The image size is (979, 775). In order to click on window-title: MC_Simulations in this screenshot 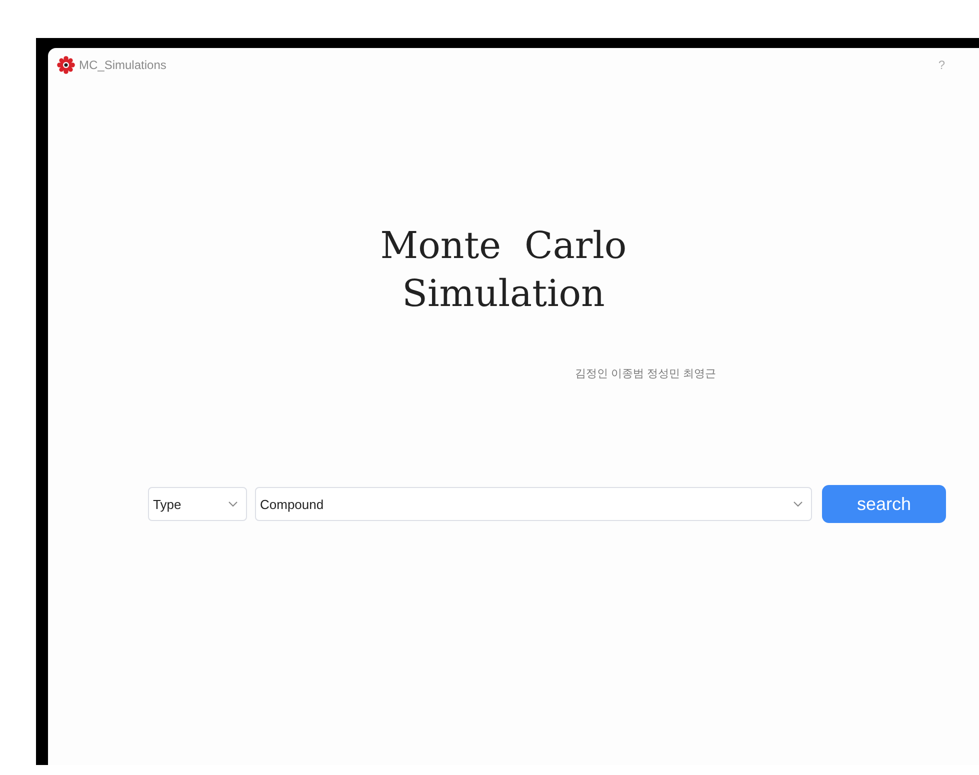, I will do `click(122, 65)`.